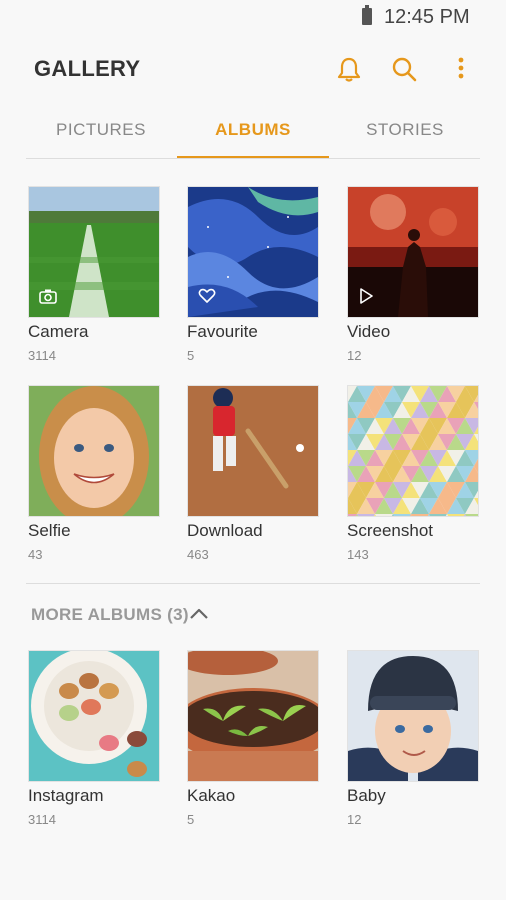 The height and width of the screenshot is (900, 506). I want to click on album-name: Screenshot, so click(390, 530).